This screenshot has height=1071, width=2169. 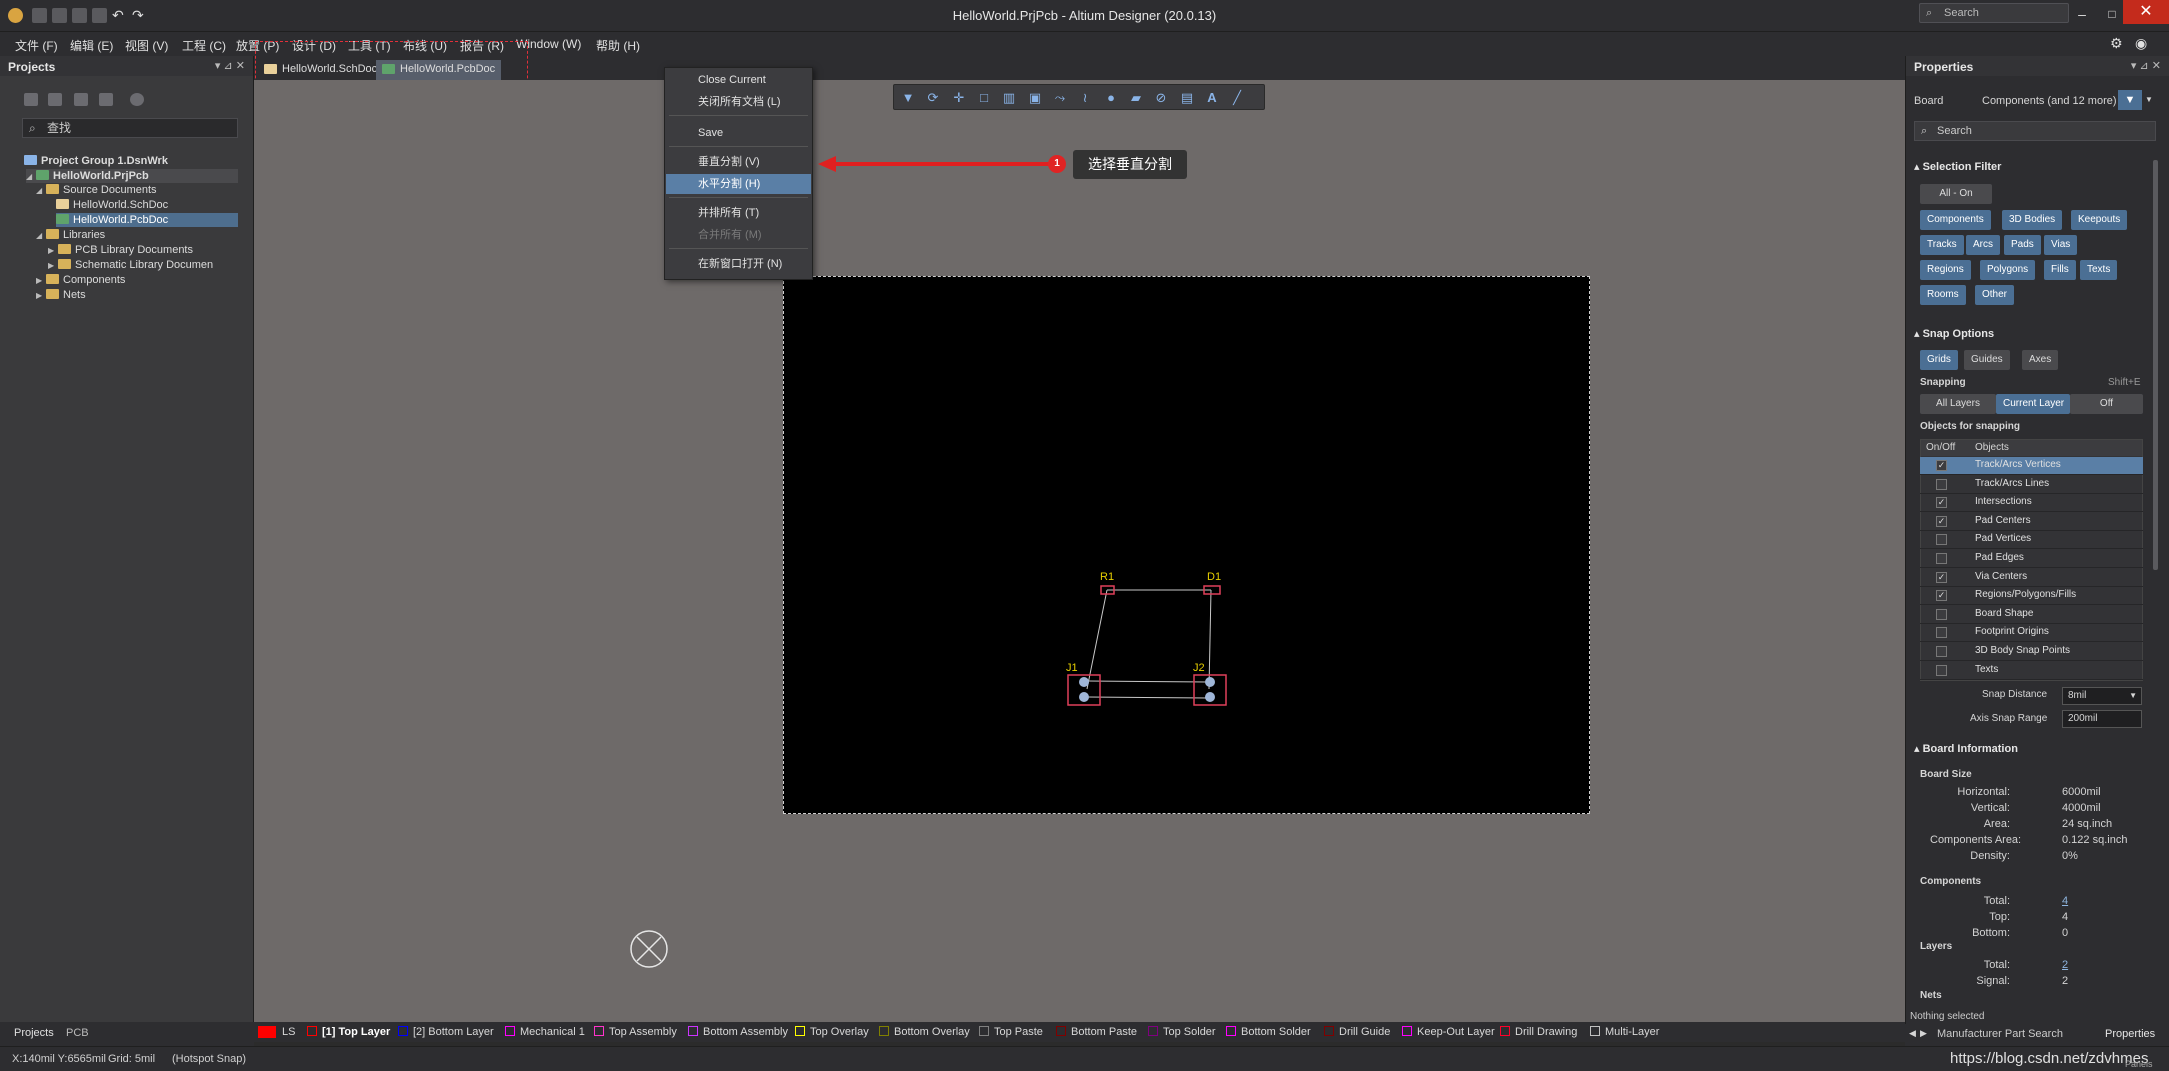 I want to click on menu-save: Save, so click(x=738, y=133).